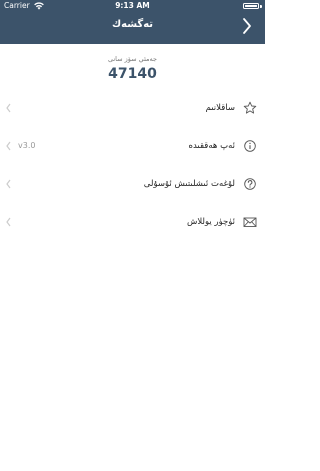  I want to click on battery-icon, so click(251, 6).